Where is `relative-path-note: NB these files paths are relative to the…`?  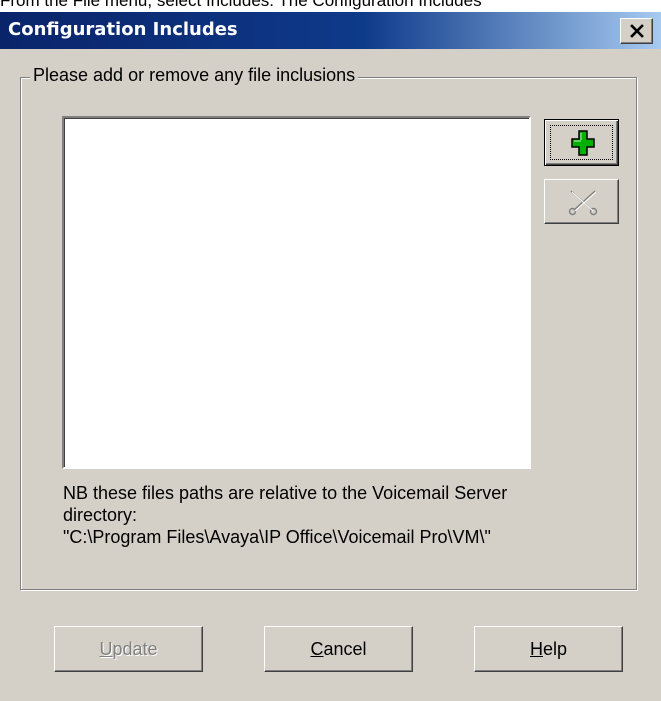
relative-path-note: NB these files paths are relative to the… is located at coordinates (285, 515).